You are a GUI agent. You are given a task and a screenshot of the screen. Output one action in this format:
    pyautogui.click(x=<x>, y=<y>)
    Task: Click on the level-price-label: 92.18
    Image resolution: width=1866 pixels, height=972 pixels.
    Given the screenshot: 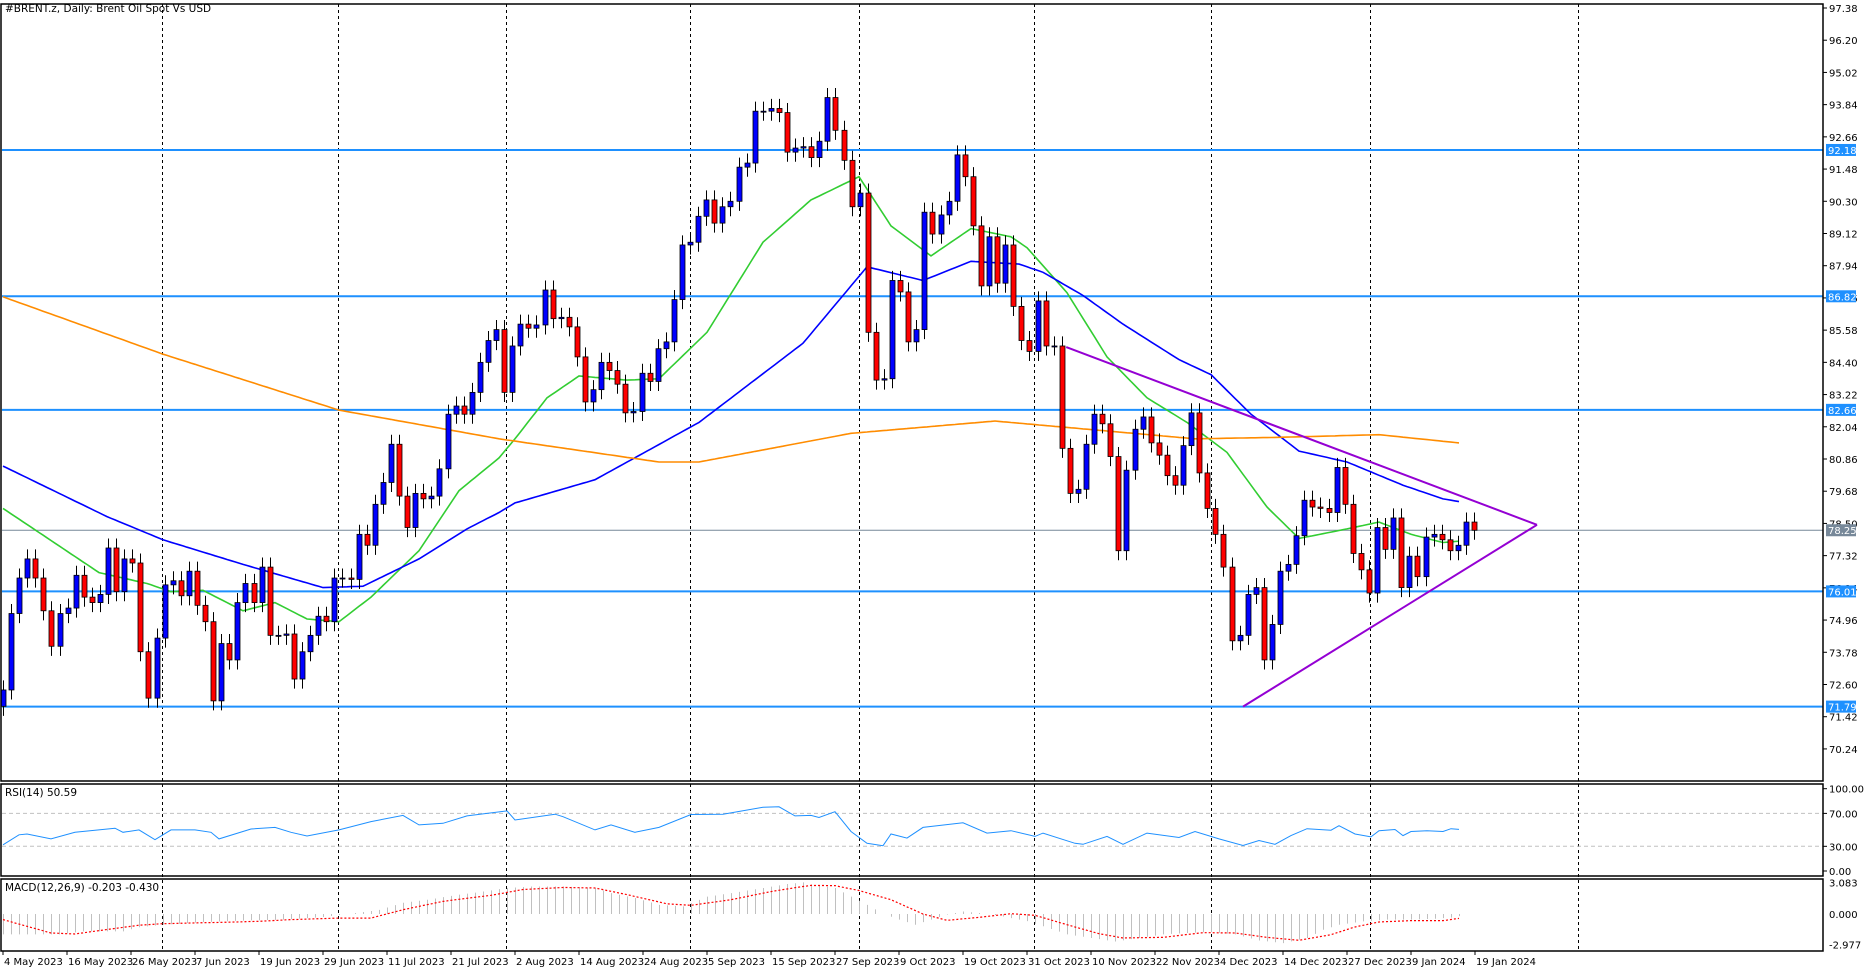 What is the action you would take?
    pyautogui.click(x=1842, y=151)
    